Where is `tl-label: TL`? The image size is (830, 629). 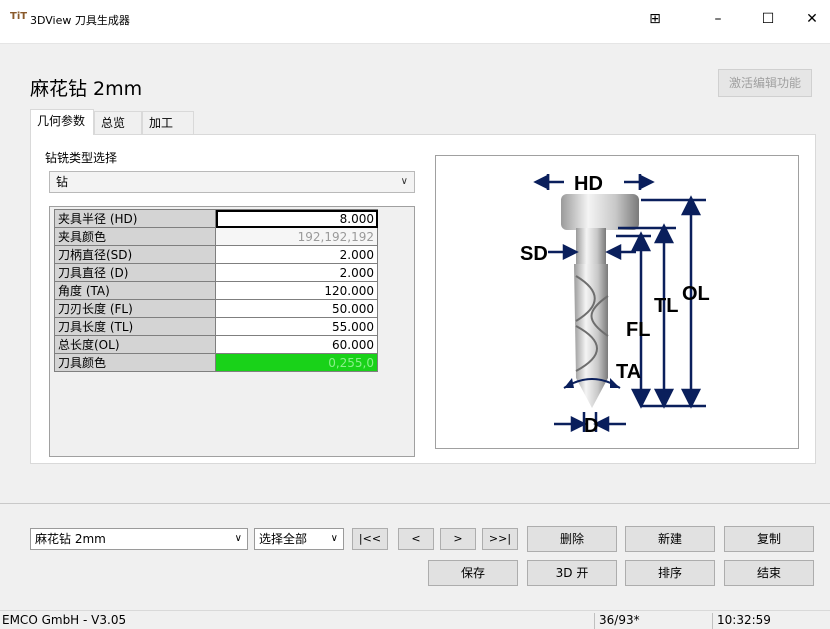
tl-label: TL is located at coordinates (666, 306).